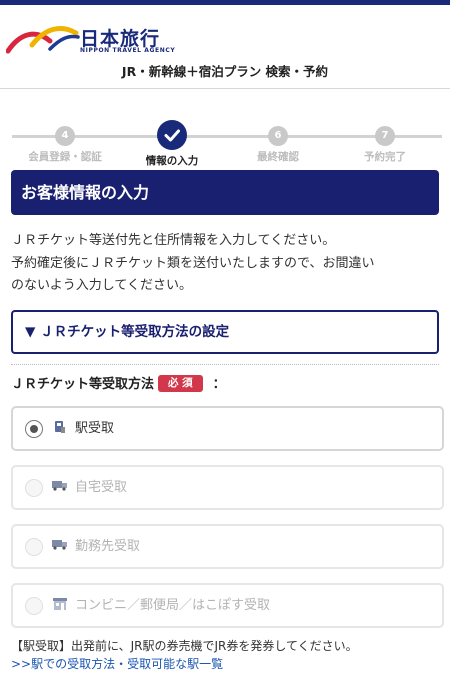 The image size is (450, 674). Describe the element at coordinates (95, 428) in the screenshot. I see `option-label: 駅受取` at that location.